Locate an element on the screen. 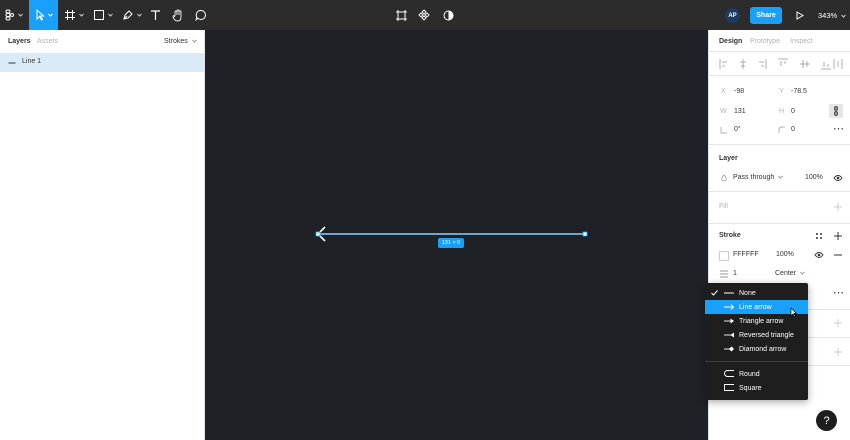 The width and height of the screenshot is (850, 440). remove-stroke-icon is located at coordinates (838, 255).